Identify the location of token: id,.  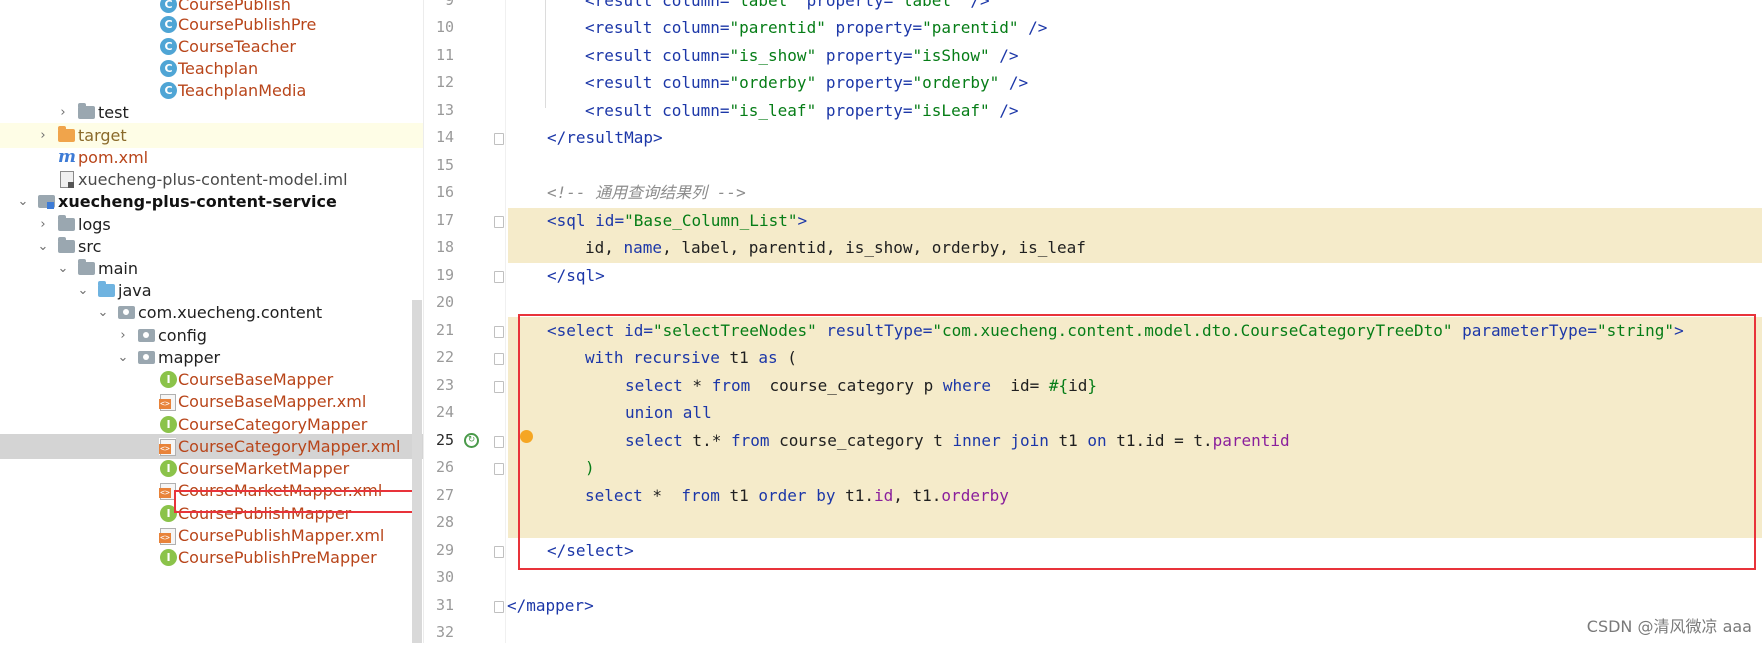
(604, 247).